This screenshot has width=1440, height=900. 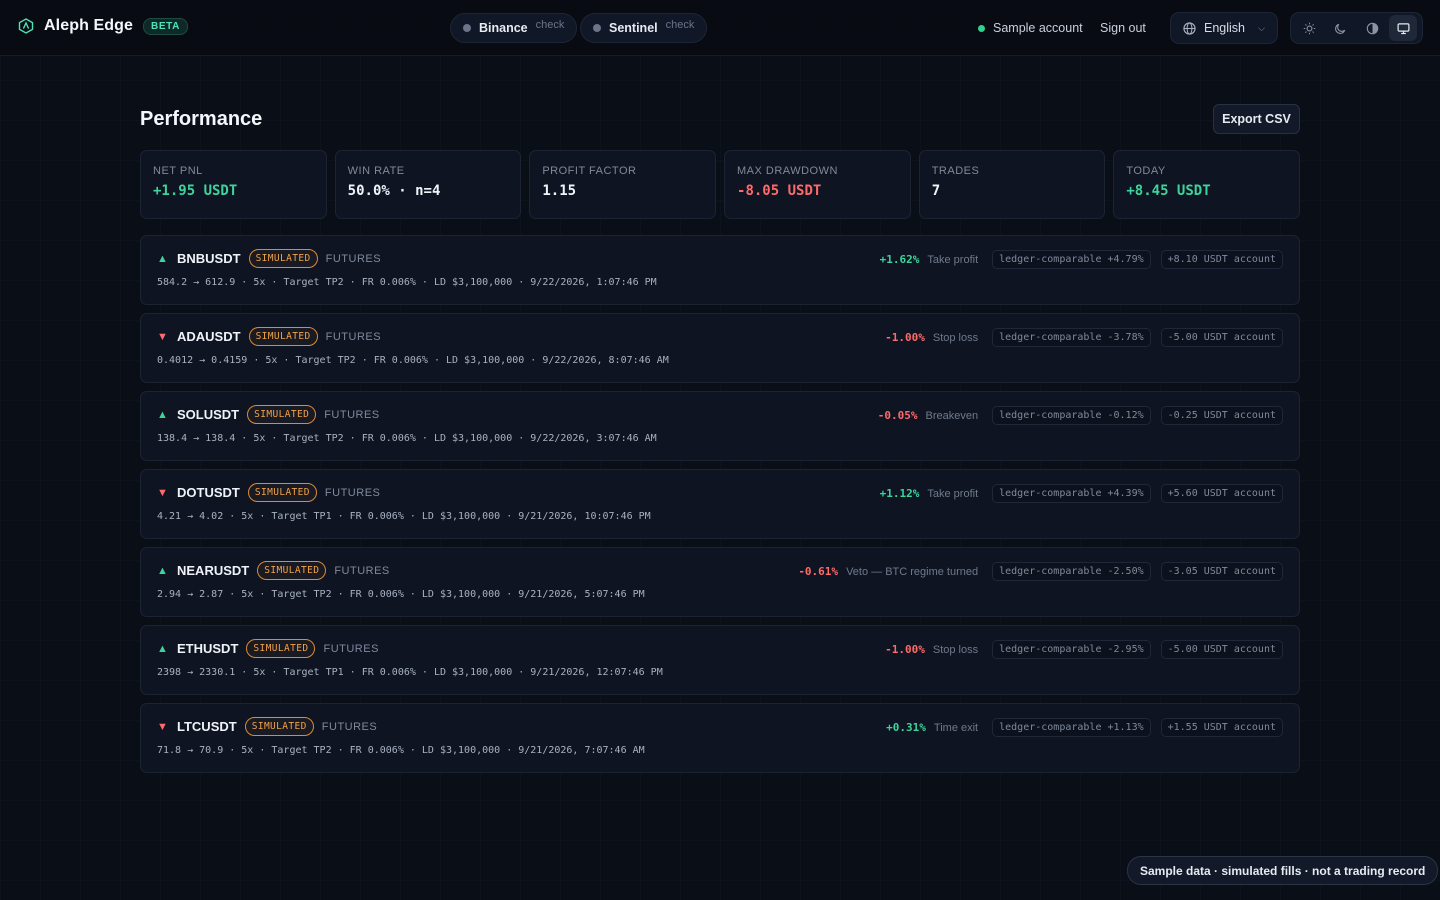 What do you see at coordinates (981, 28) in the screenshot?
I see `online-dot-icon` at bounding box center [981, 28].